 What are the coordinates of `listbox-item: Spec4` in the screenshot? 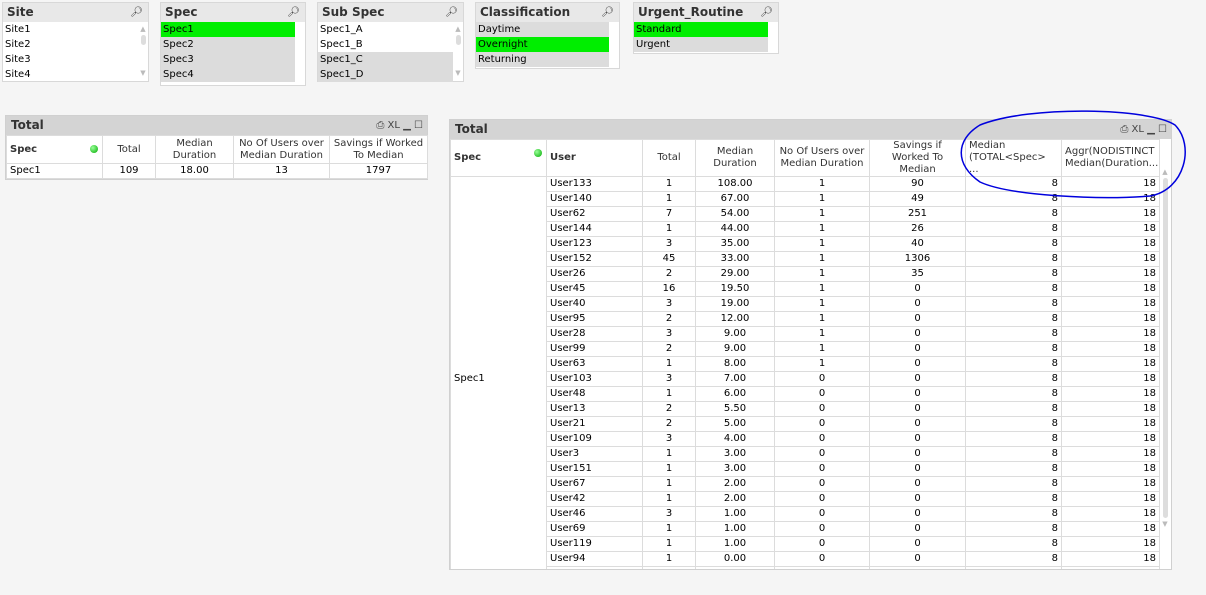 It's located at (228, 74).